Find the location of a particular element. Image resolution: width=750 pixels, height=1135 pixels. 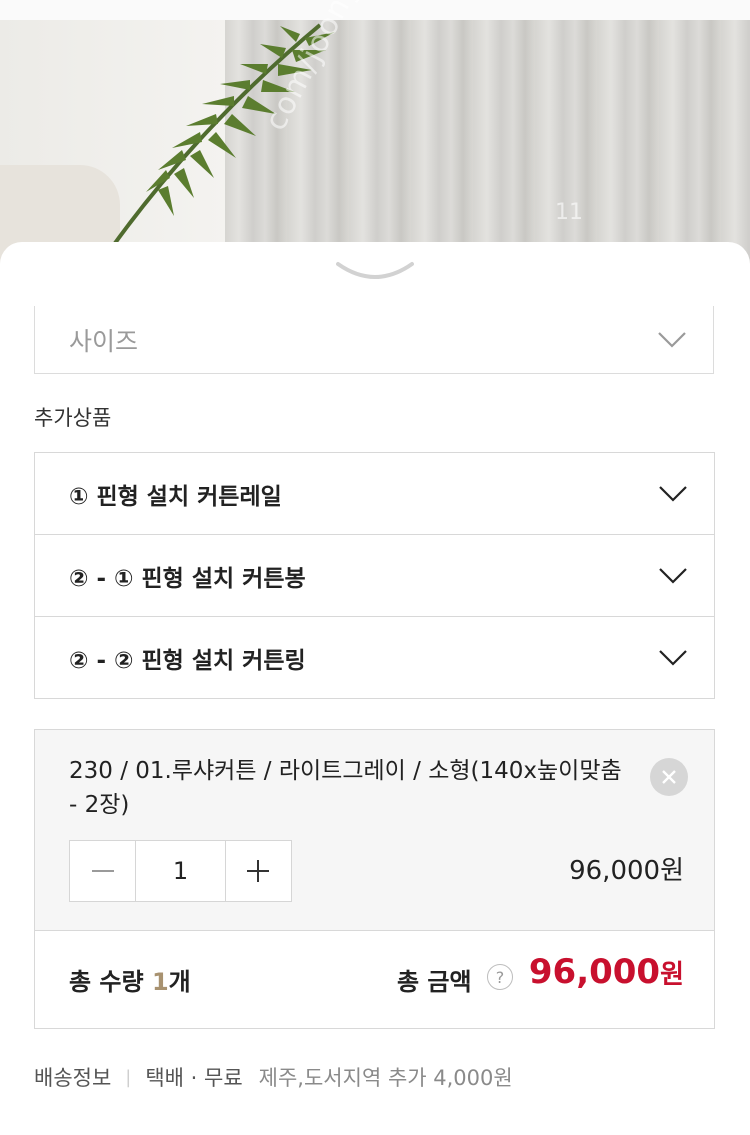

addon-label: ① 핀형 설치 커튼레일 is located at coordinates (175, 496).